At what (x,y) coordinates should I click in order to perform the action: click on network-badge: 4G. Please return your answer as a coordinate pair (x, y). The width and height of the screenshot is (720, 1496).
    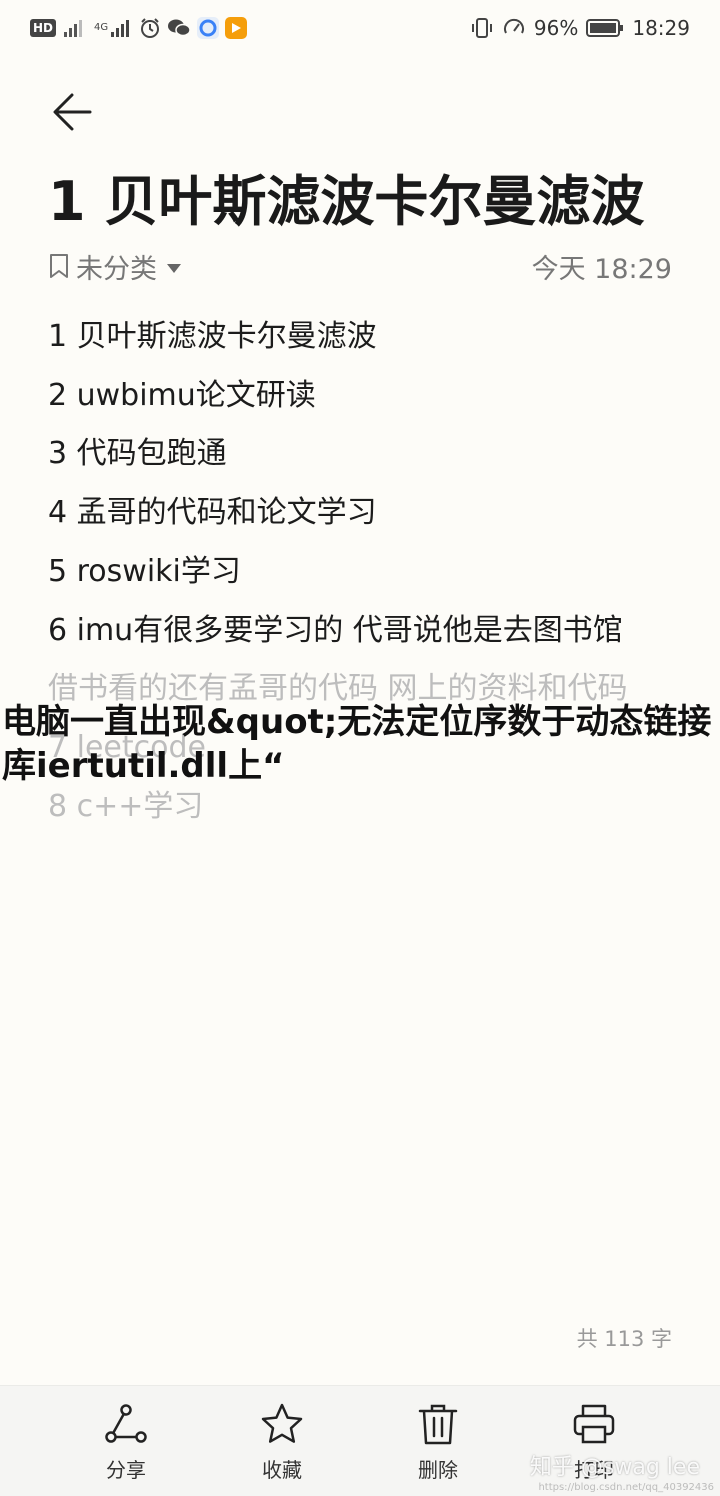
    Looking at the image, I should click on (101, 27).